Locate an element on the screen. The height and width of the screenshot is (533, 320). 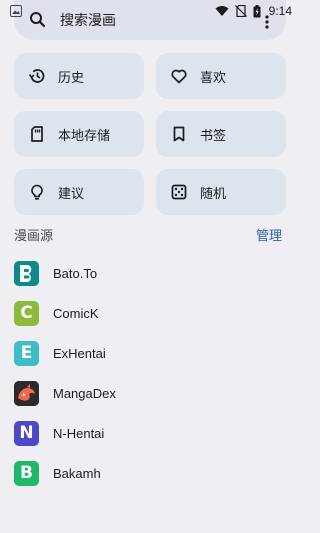
source-name: N-Hentai is located at coordinates (79, 433).